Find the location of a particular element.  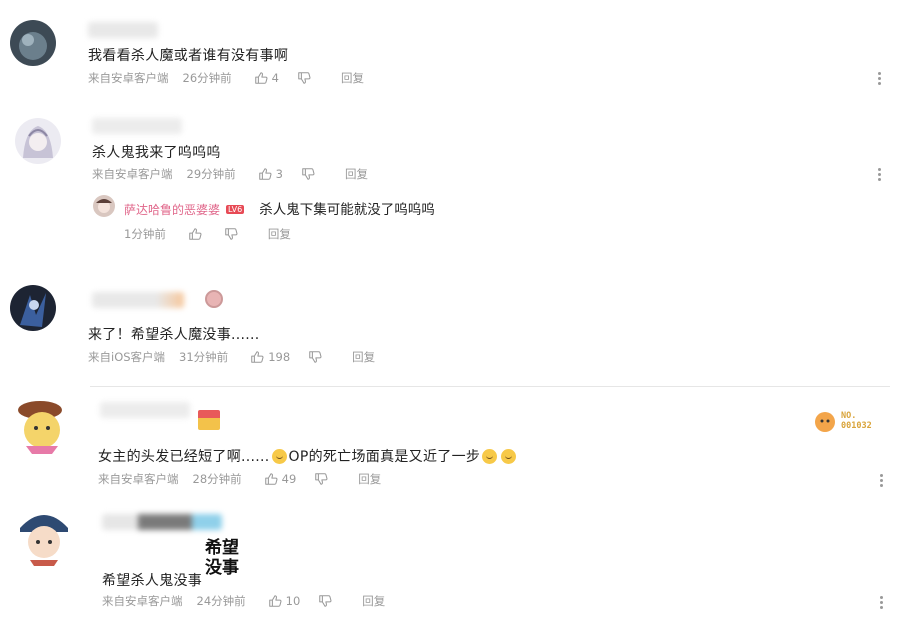

timestamp: 31分钟前 is located at coordinates (204, 357).